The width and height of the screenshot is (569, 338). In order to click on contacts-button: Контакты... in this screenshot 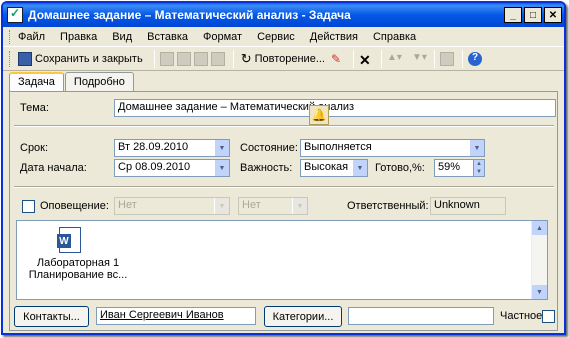, I will do `click(51, 316)`.